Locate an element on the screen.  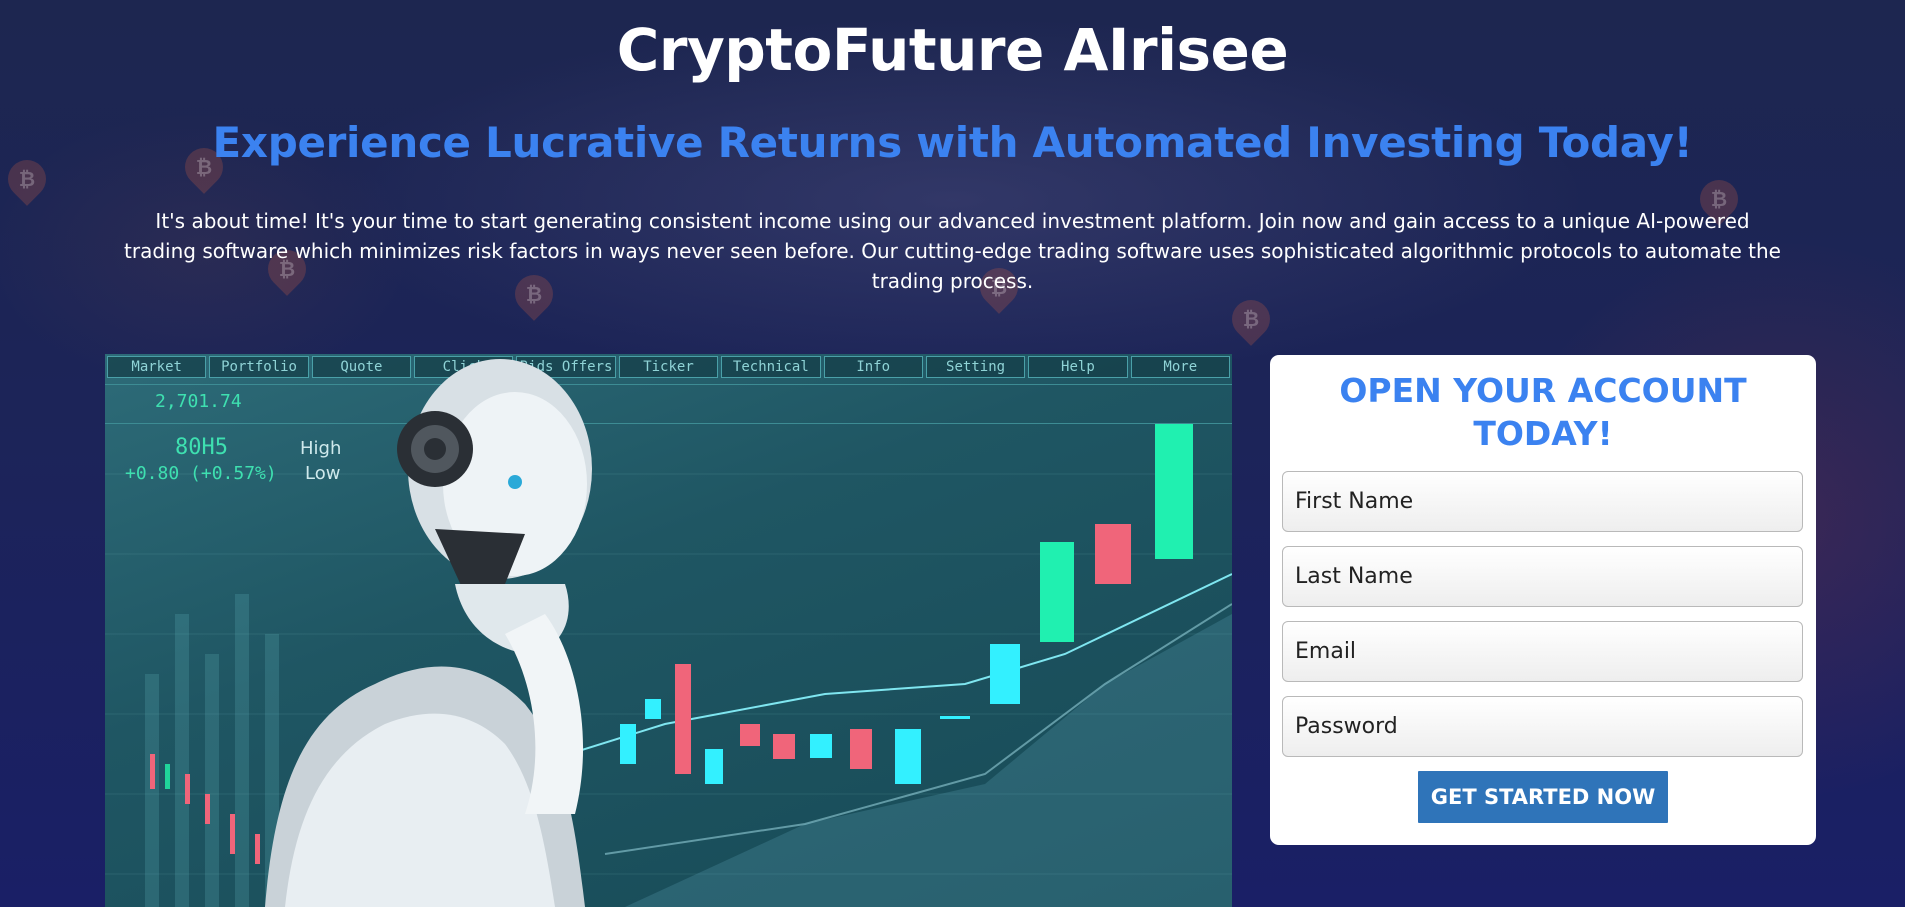
hero-low-label: Low is located at coordinates (322, 473).